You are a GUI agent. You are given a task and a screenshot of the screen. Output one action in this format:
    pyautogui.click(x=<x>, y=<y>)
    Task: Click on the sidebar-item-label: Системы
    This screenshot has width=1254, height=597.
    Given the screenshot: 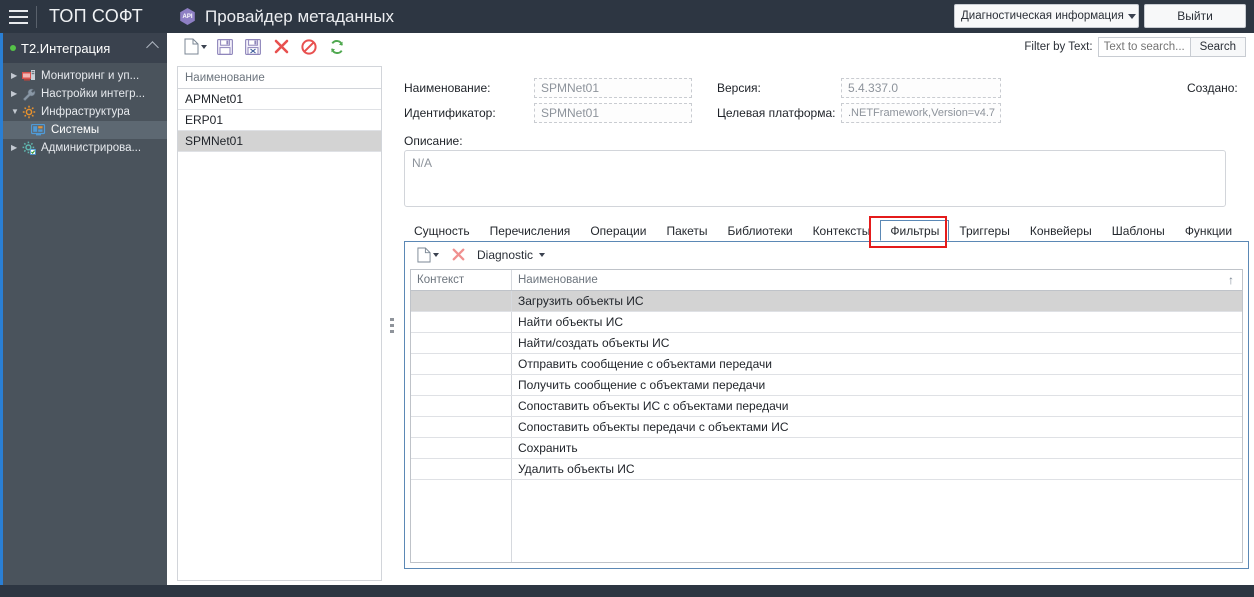 What is the action you would take?
    pyautogui.click(x=75, y=130)
    